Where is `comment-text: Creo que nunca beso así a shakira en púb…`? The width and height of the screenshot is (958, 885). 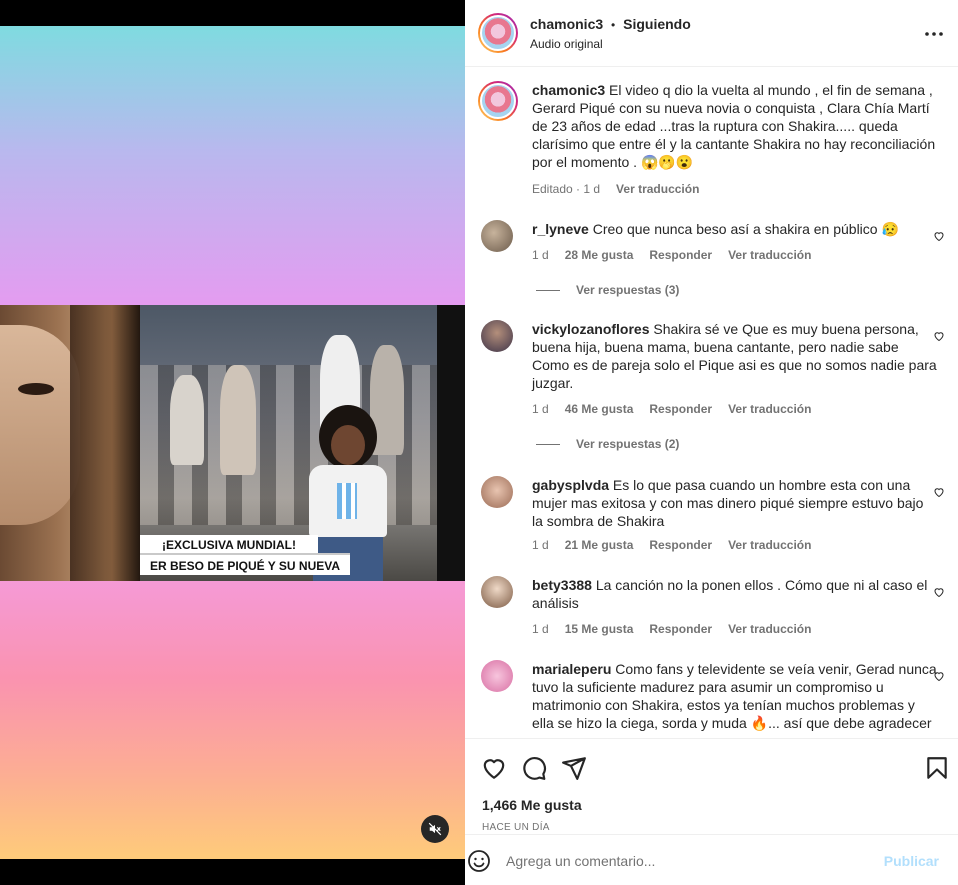
comment-text: Creo que nunca beso así a shakira en púb… is located at coordinates (745, 229).